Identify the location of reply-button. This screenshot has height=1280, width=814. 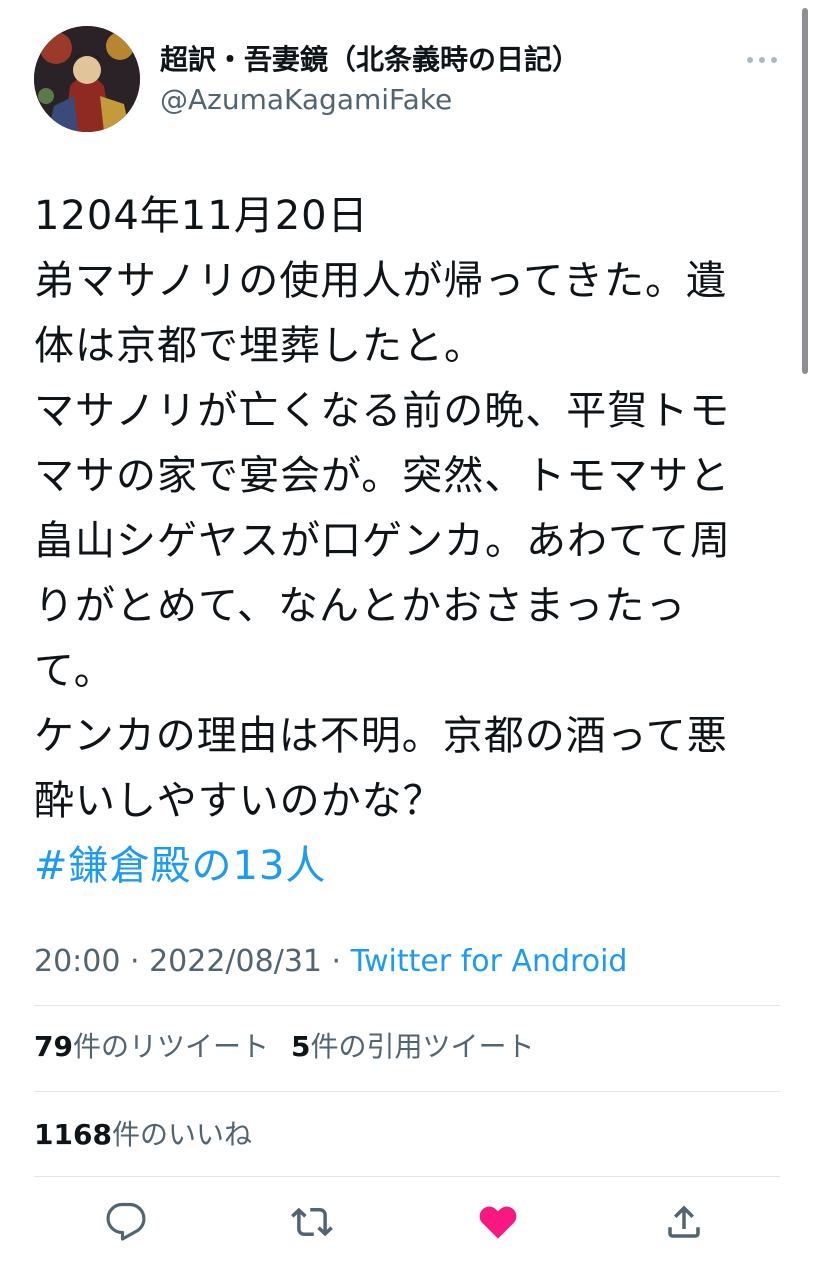
(126, 1222).